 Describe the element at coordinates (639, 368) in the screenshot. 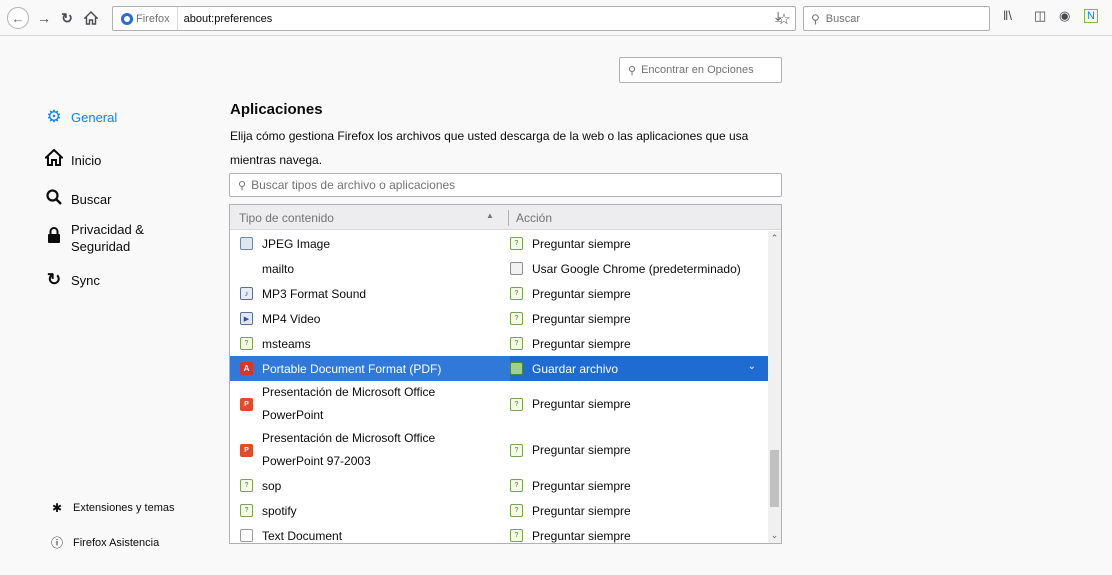

I see `action-dropdown: Guardar archivo ⌄` at that location.